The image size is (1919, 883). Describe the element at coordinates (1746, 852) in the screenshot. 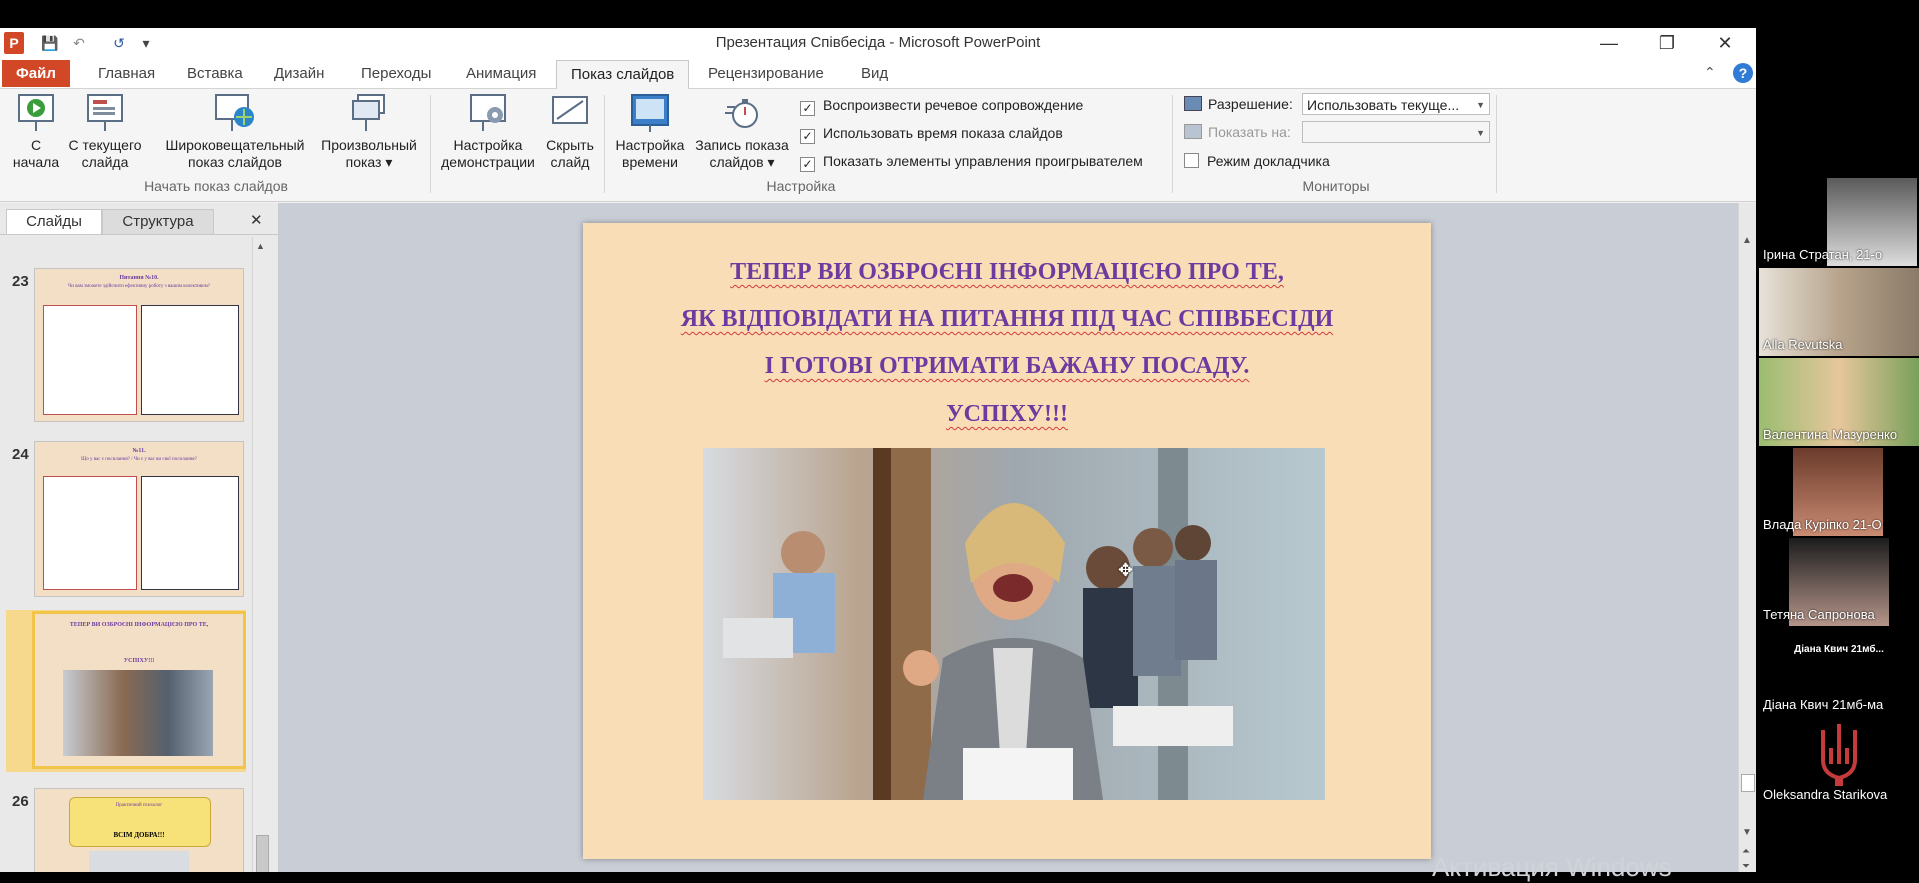

I see `previous-slide-icon: ⏶` at that location.